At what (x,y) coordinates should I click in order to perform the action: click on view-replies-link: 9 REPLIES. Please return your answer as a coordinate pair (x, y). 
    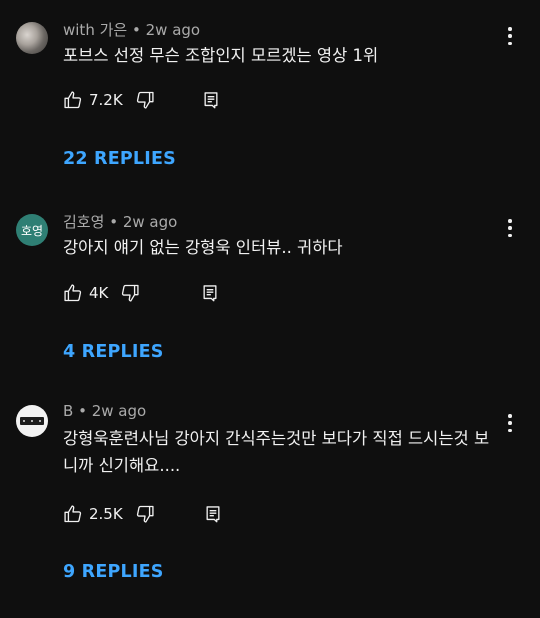
    Looking at the image, I should click on (113, 572).